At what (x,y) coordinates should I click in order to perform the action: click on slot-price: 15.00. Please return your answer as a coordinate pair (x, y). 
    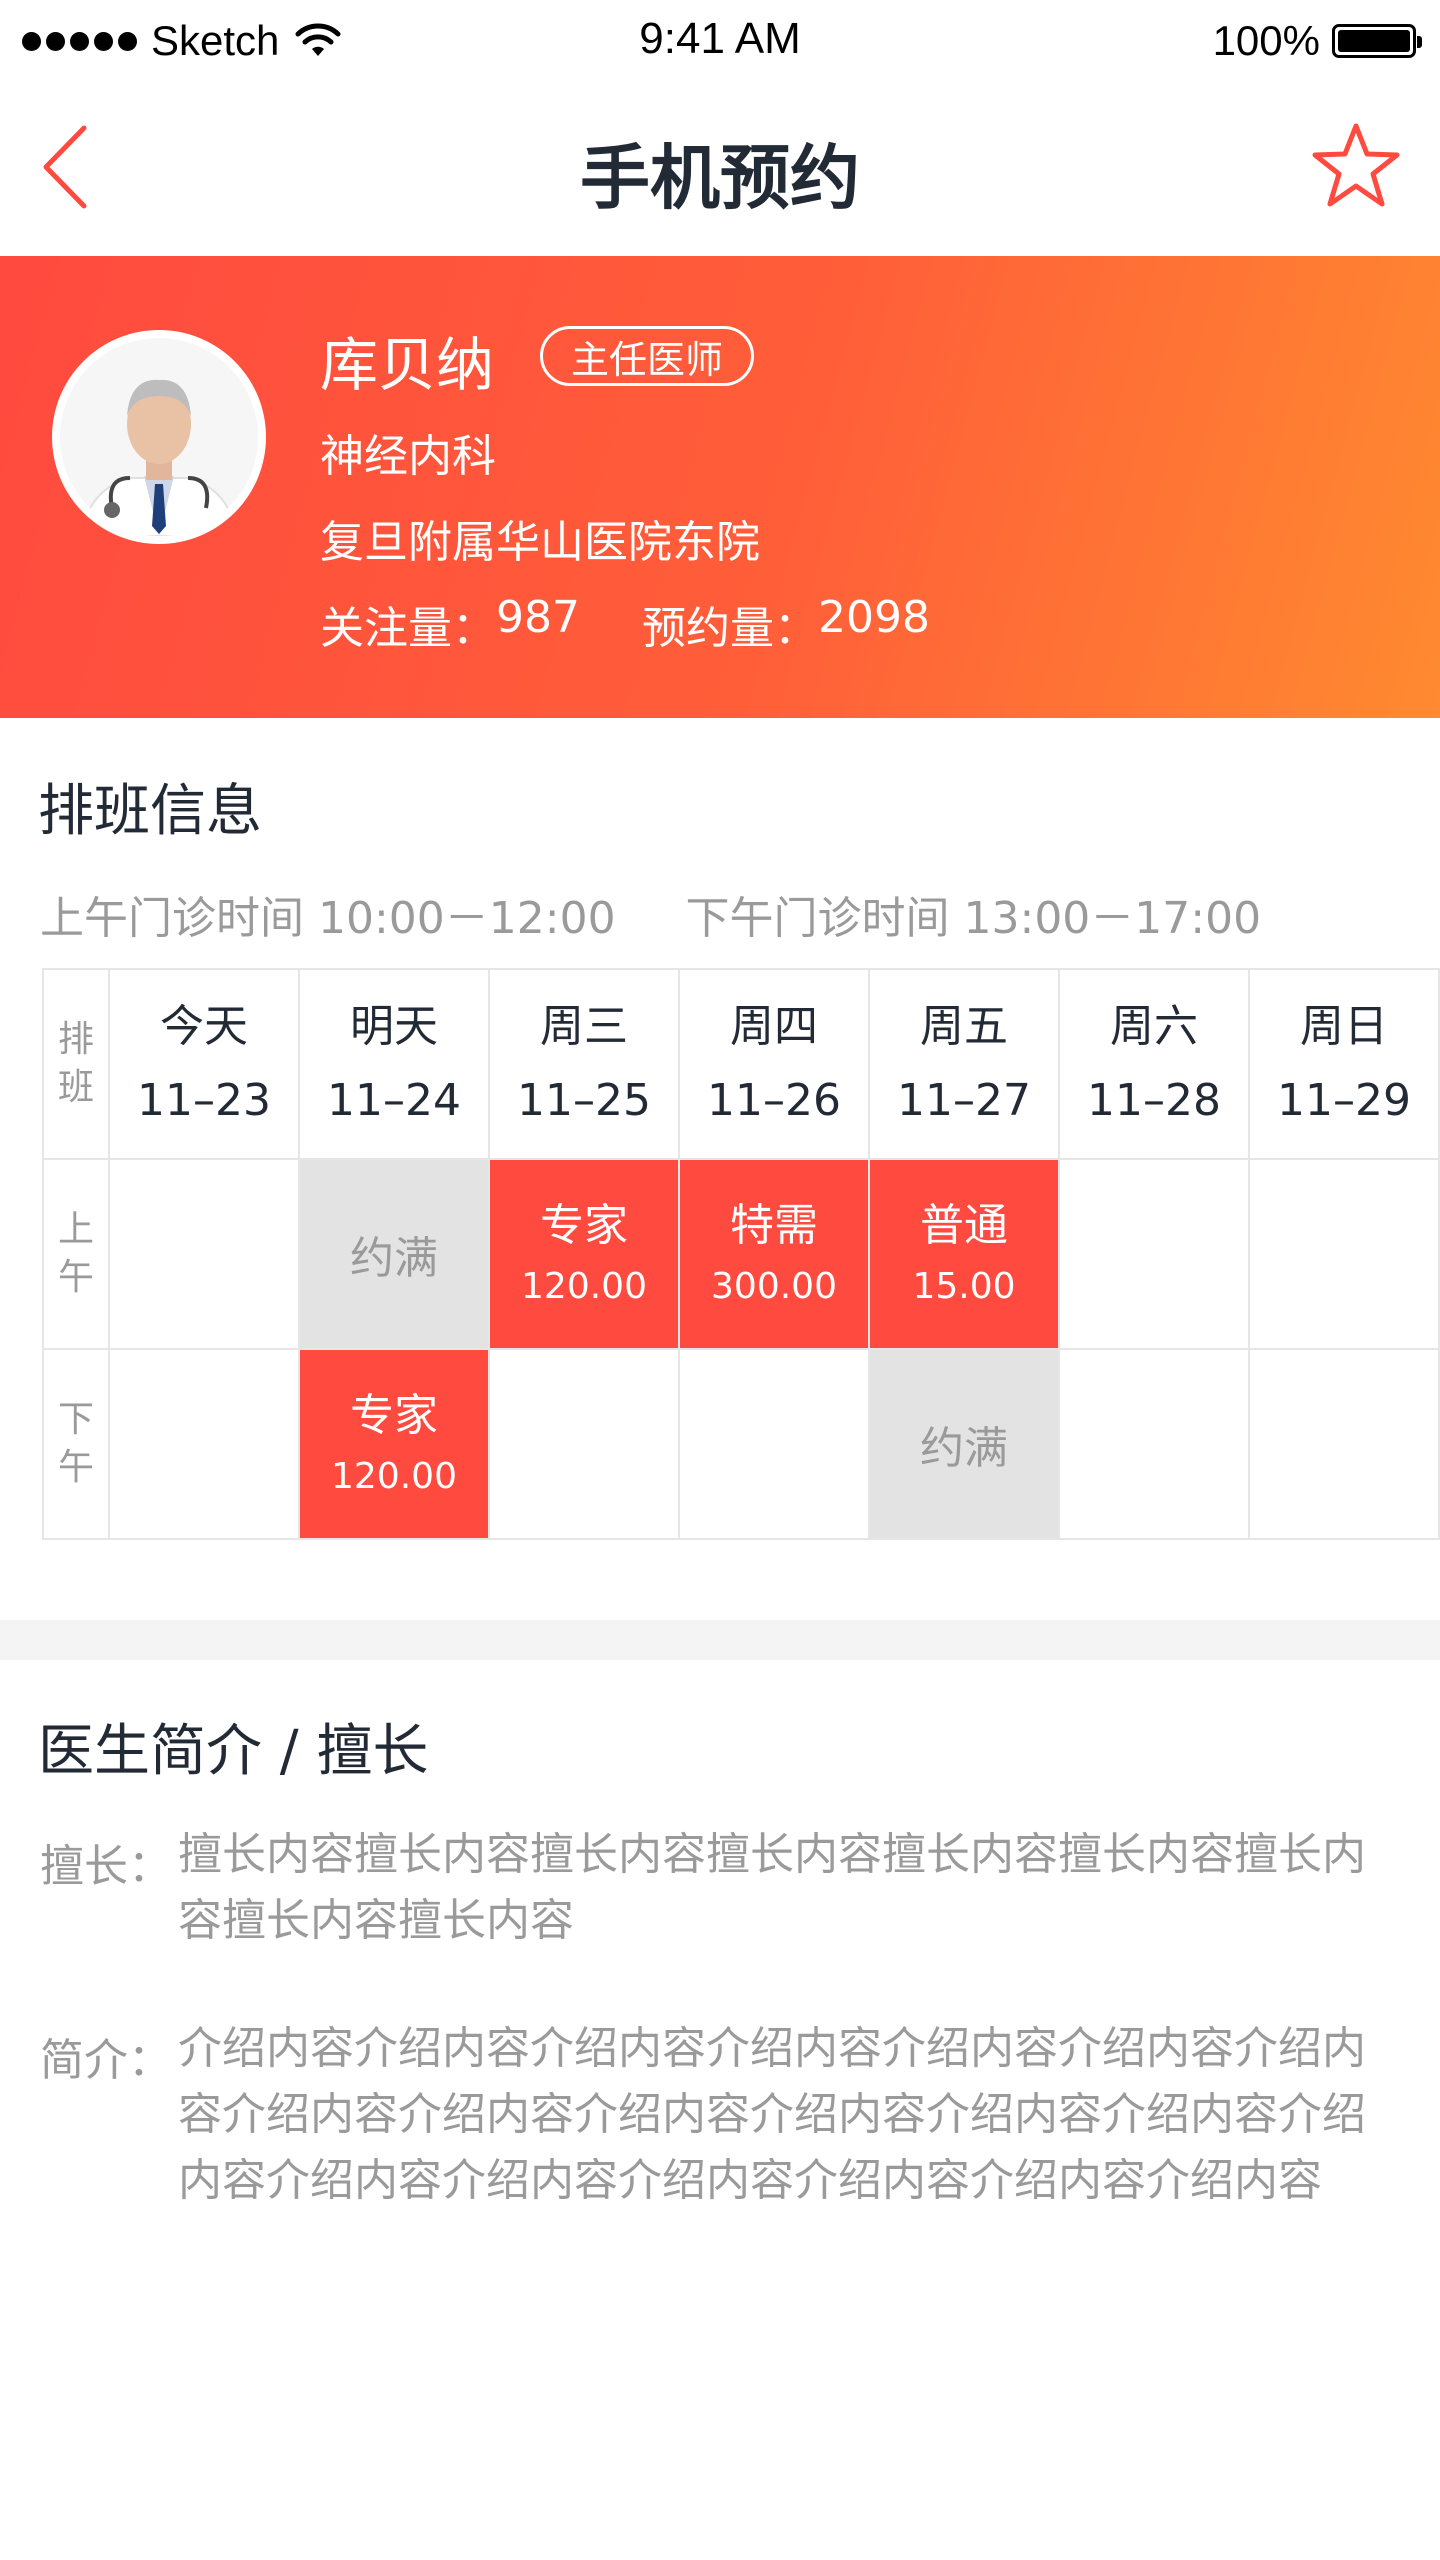
    Looking at the image, I should click on (964, 1286).